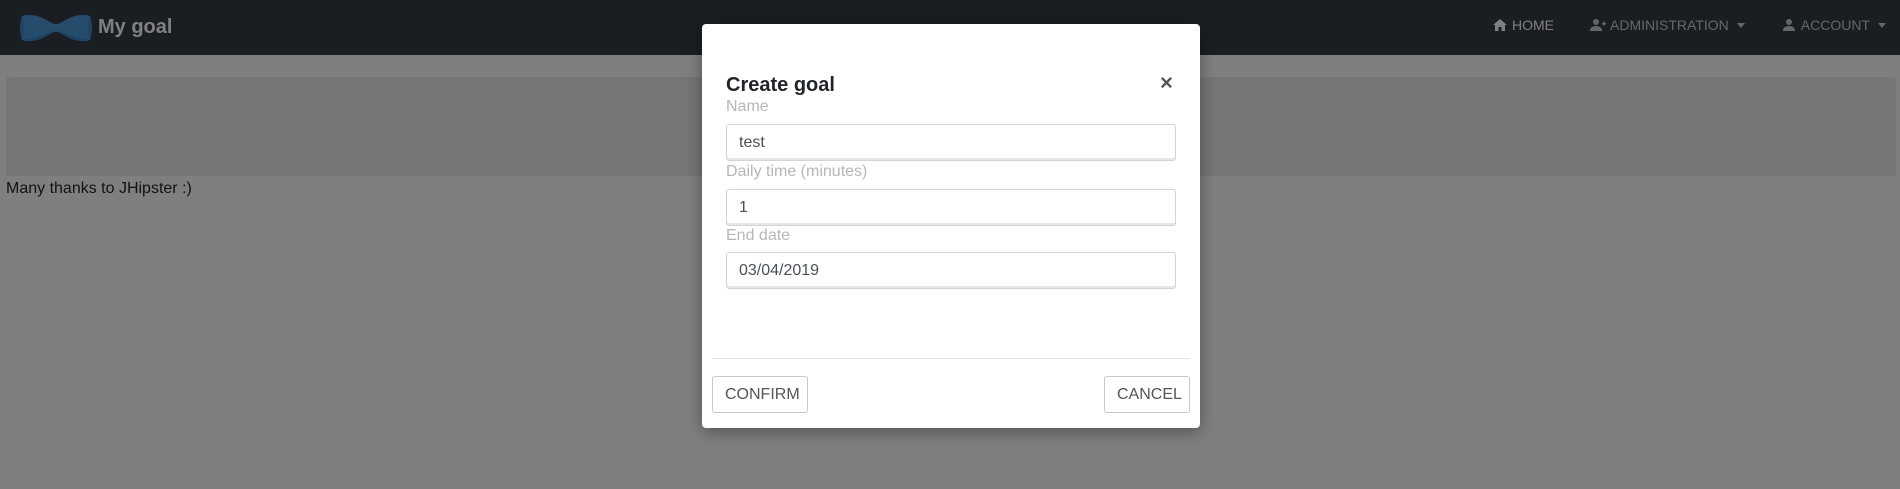  Describe the element at coordinates (1147, 394) in the screenshot. I see `cancel-button: CANCEL` at that location.